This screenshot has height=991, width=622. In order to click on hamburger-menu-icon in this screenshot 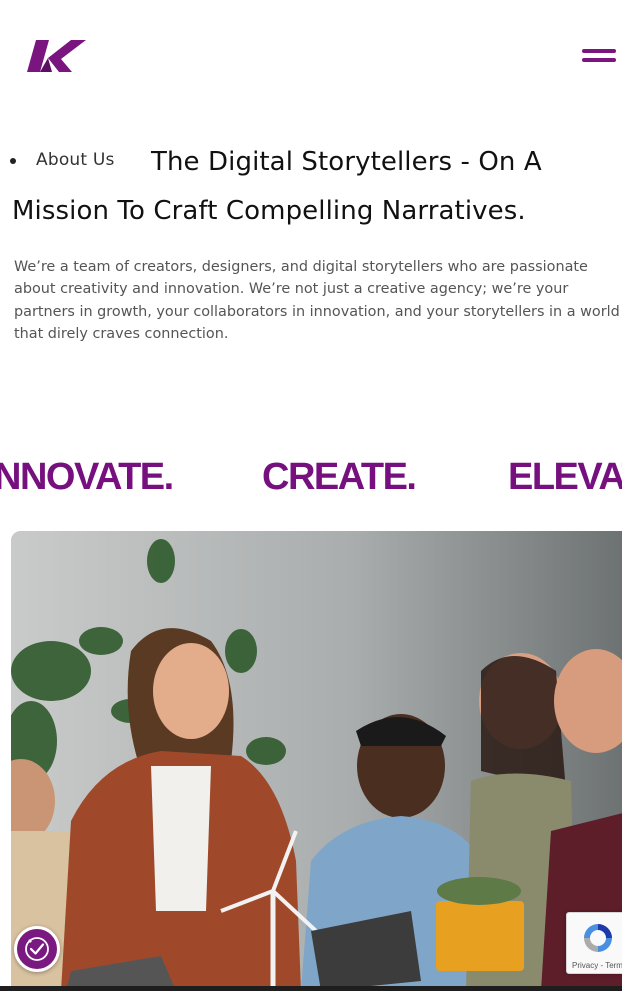, I will do `click(599, 56)`.